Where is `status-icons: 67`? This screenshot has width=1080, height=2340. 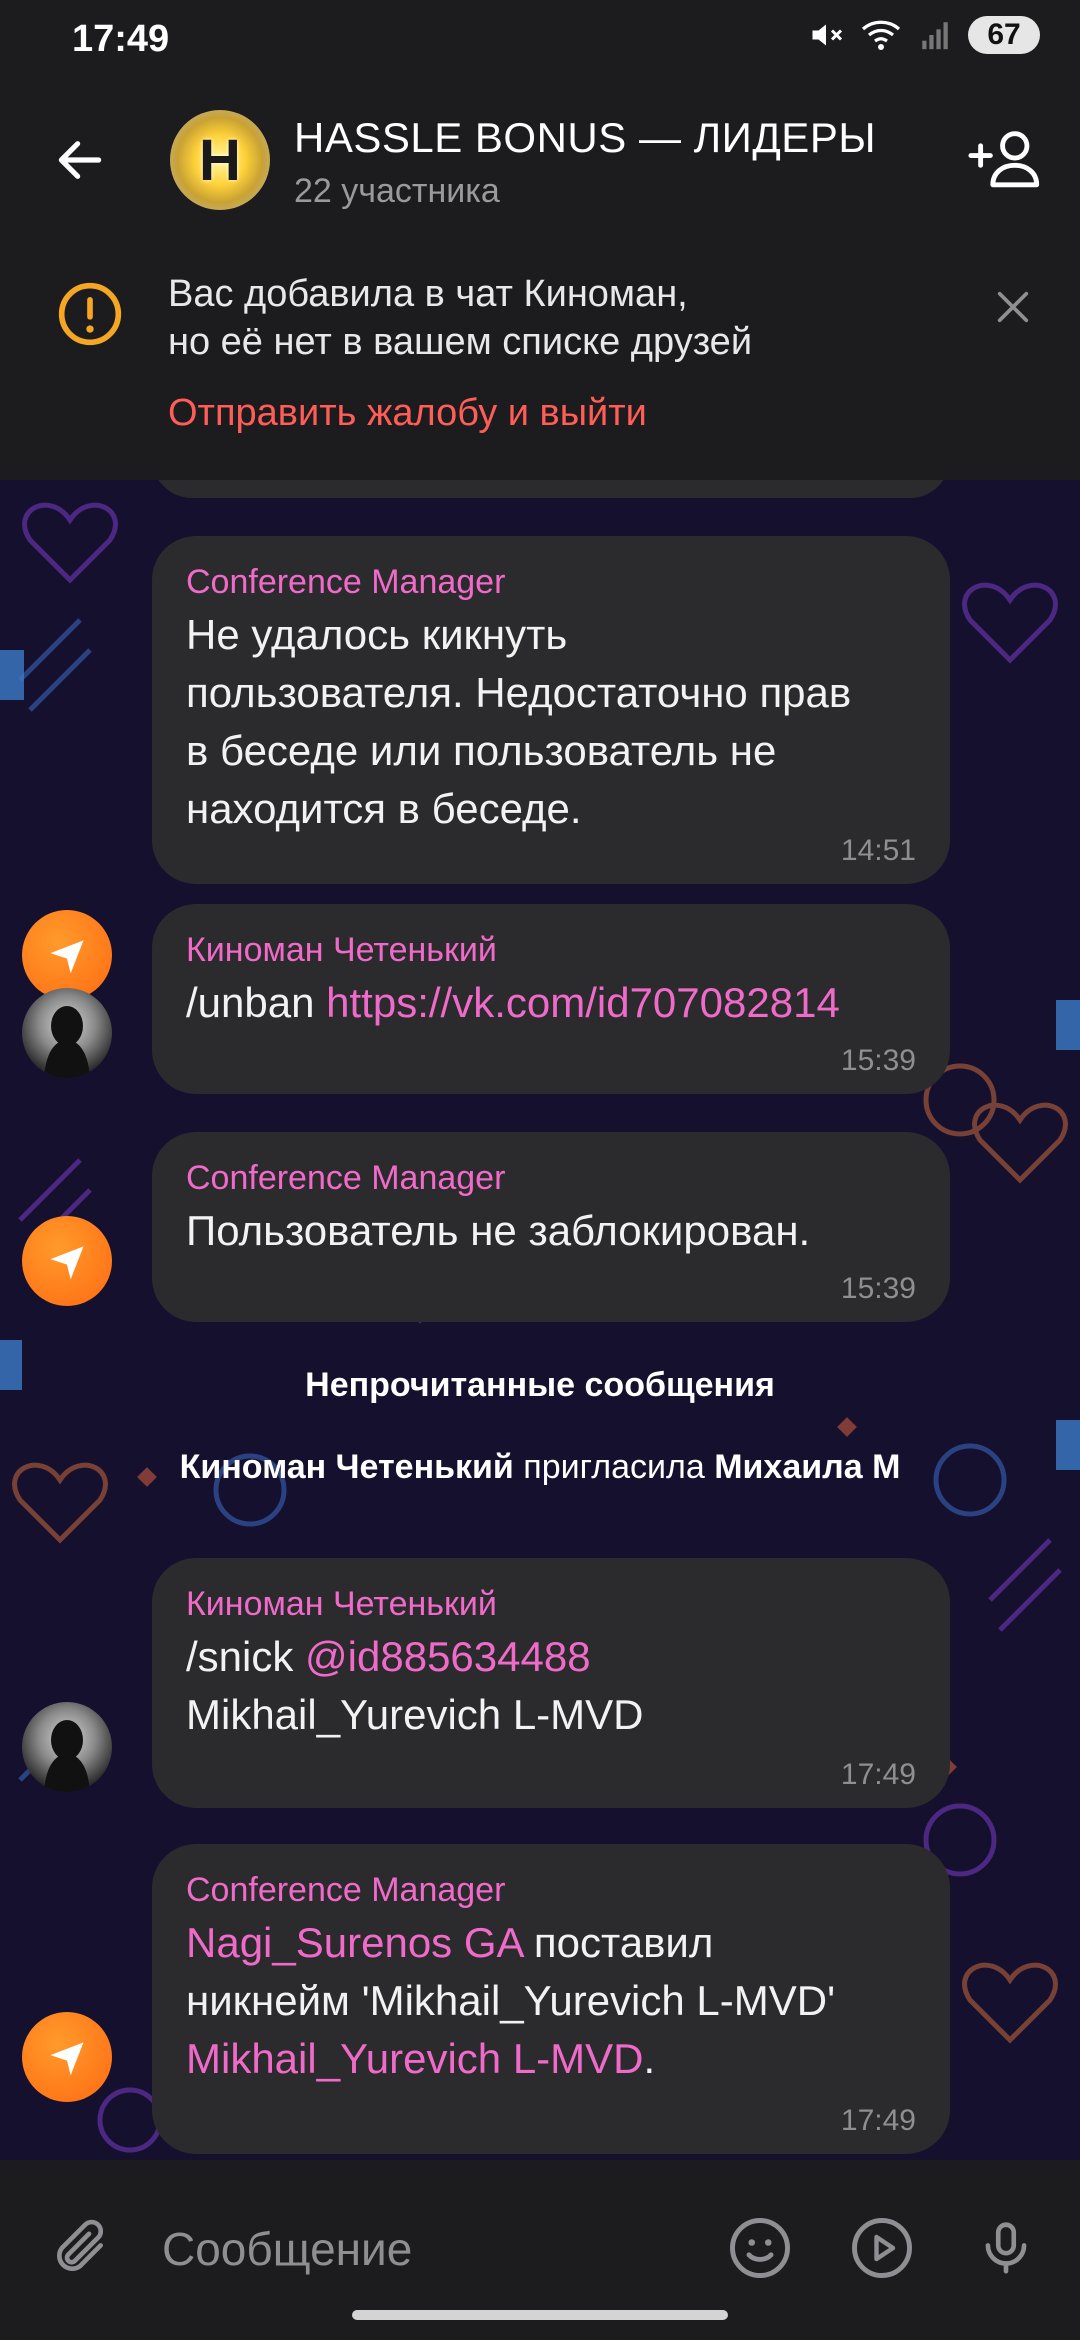 status-icons: 67 is located at coordinates (924, 35).